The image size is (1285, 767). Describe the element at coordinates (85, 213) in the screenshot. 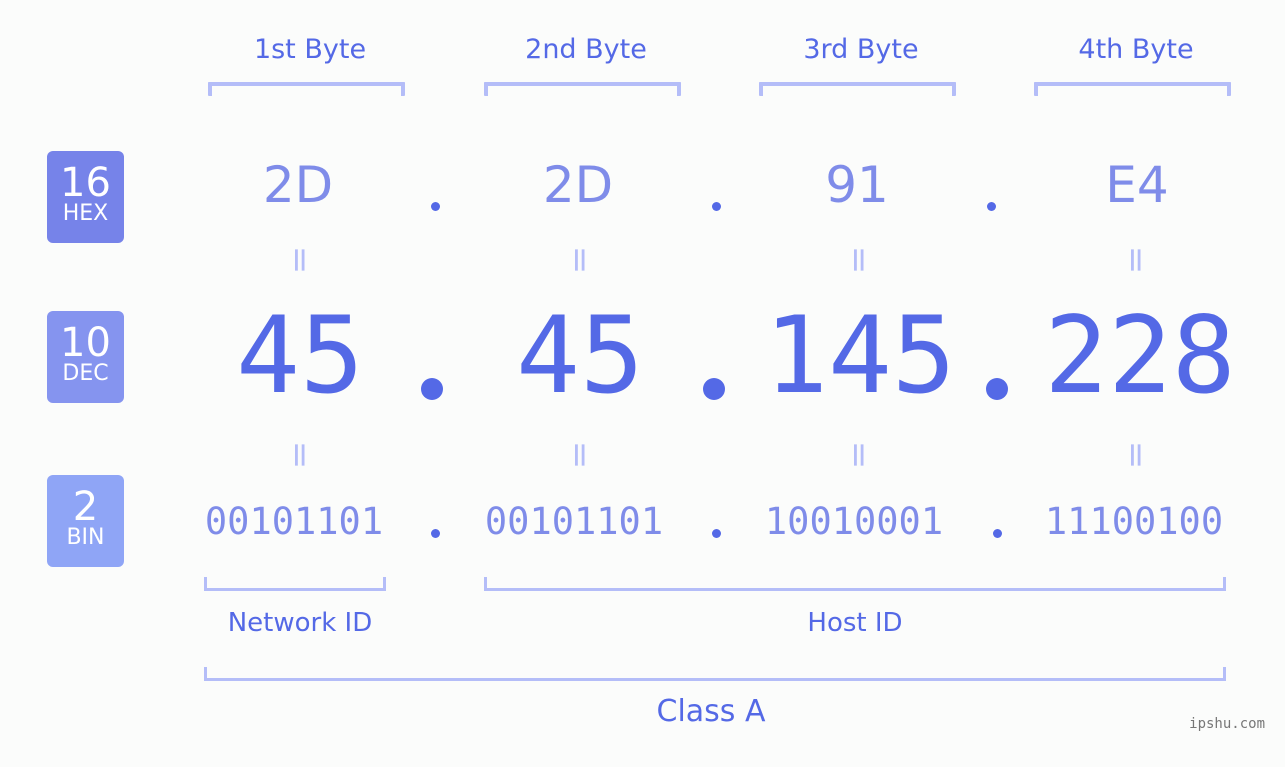

I see `hex-badge-label: HEX` at that location.